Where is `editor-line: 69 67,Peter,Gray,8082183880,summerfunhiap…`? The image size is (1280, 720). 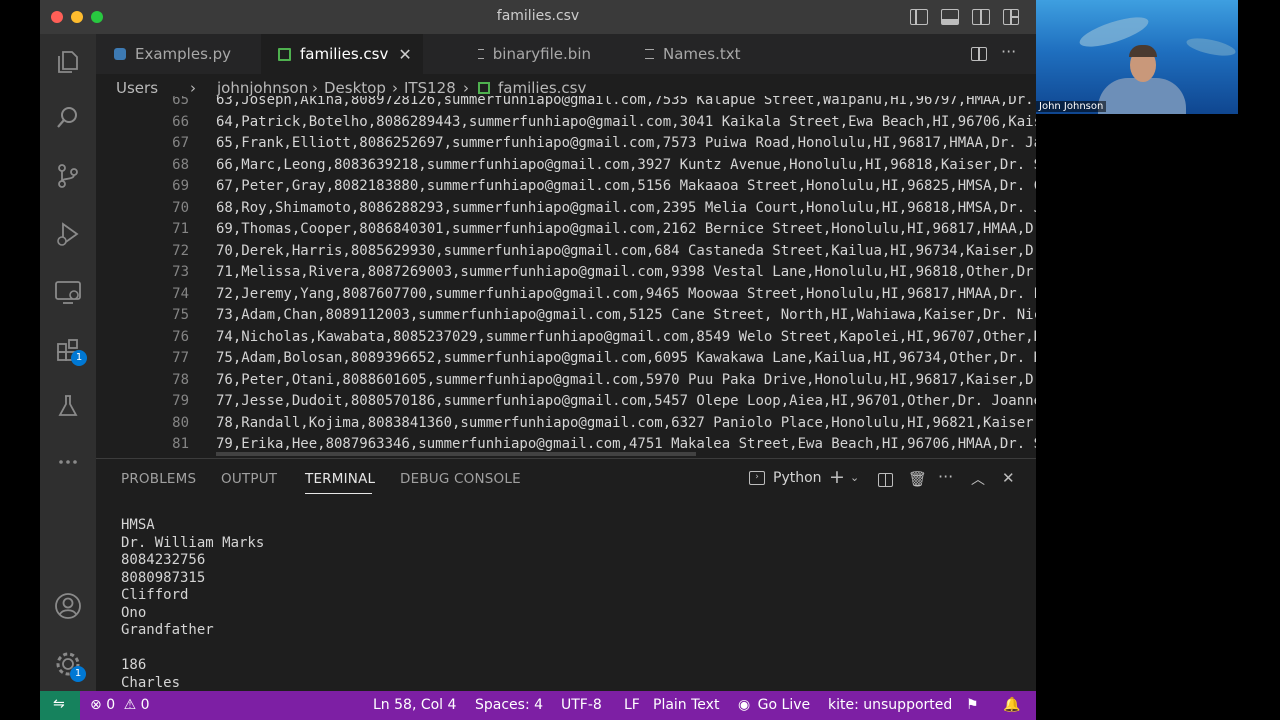
editor-line: 69 67,Peter,Gray,8082183880,summerfunhiap… is located at coordinates (566, 187).